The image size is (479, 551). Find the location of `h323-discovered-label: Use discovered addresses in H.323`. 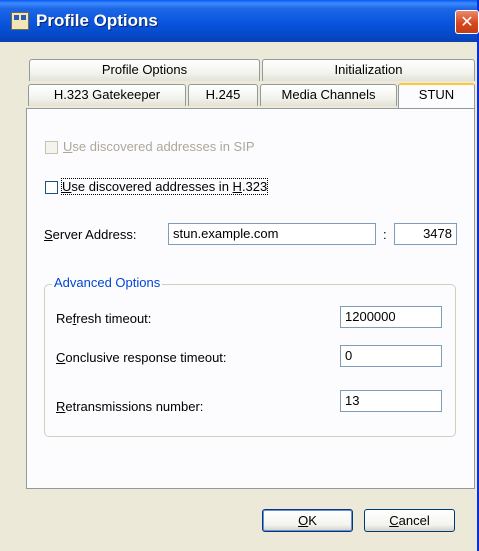

h323-discovered-label: Use discovered addresses in H.323 is located at coordinates (164, 186).